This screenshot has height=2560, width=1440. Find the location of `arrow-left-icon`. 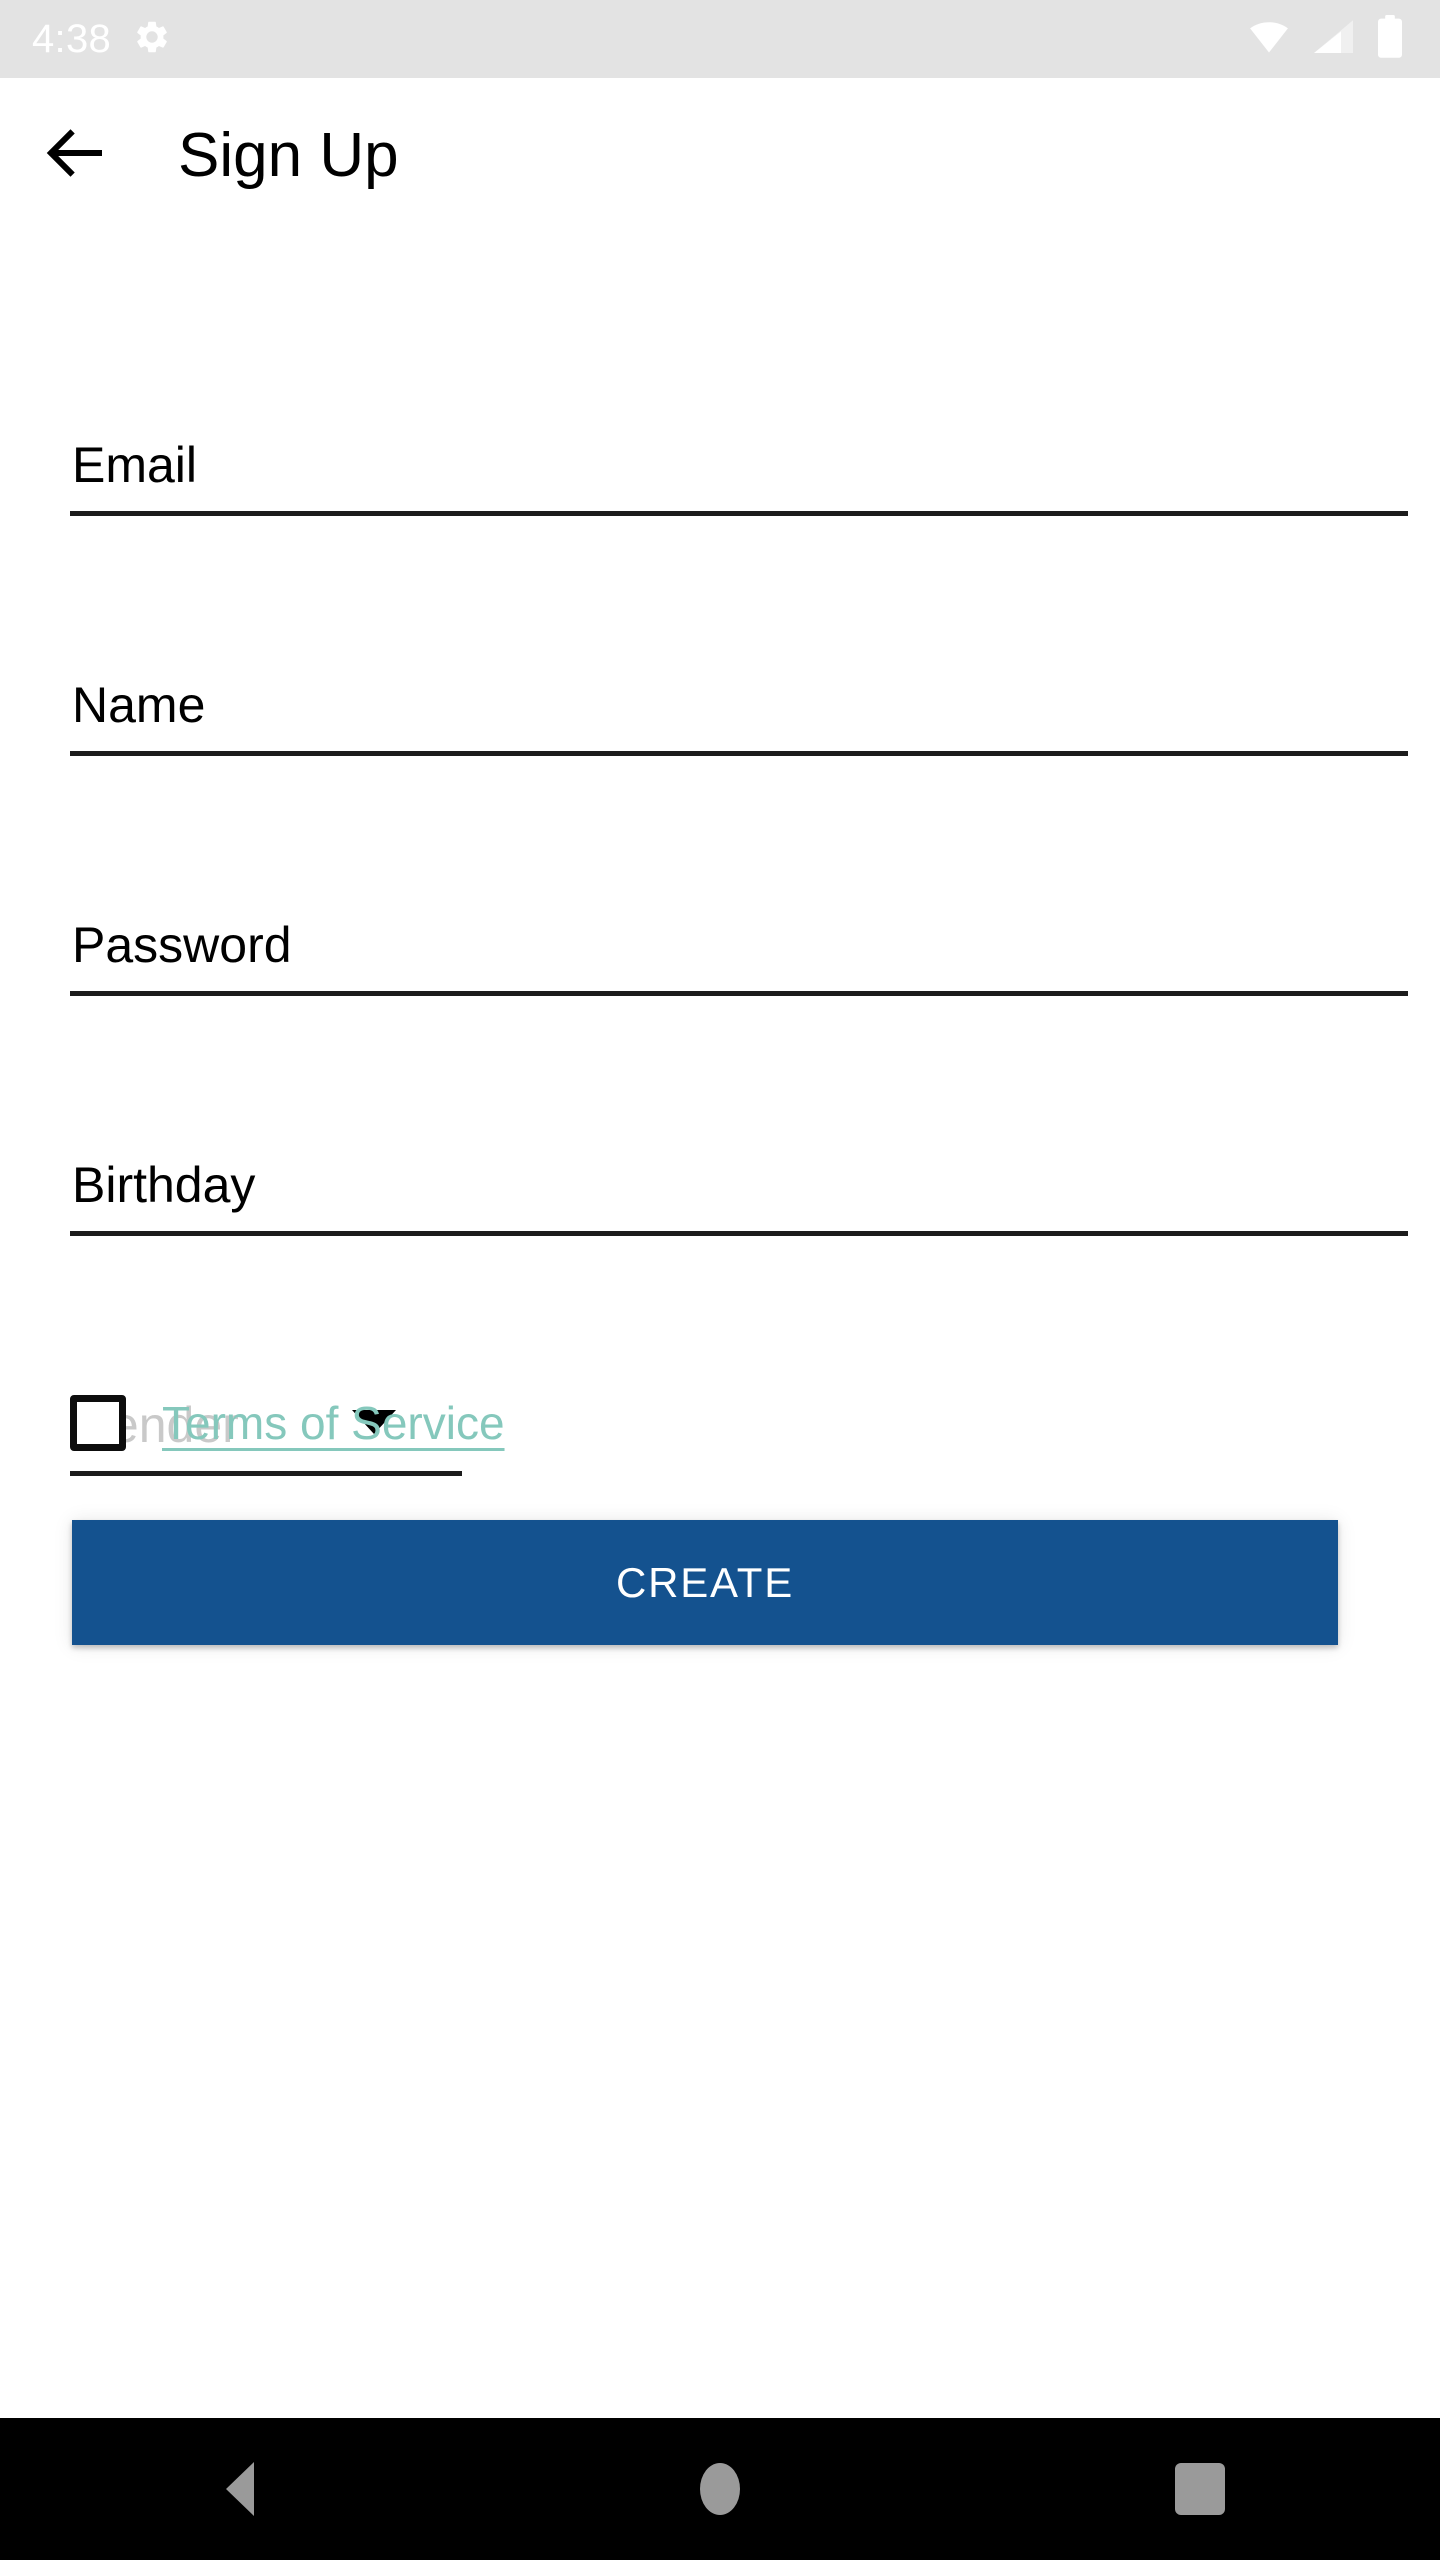

arrow-left-icon is located at coordinates (75, 155).